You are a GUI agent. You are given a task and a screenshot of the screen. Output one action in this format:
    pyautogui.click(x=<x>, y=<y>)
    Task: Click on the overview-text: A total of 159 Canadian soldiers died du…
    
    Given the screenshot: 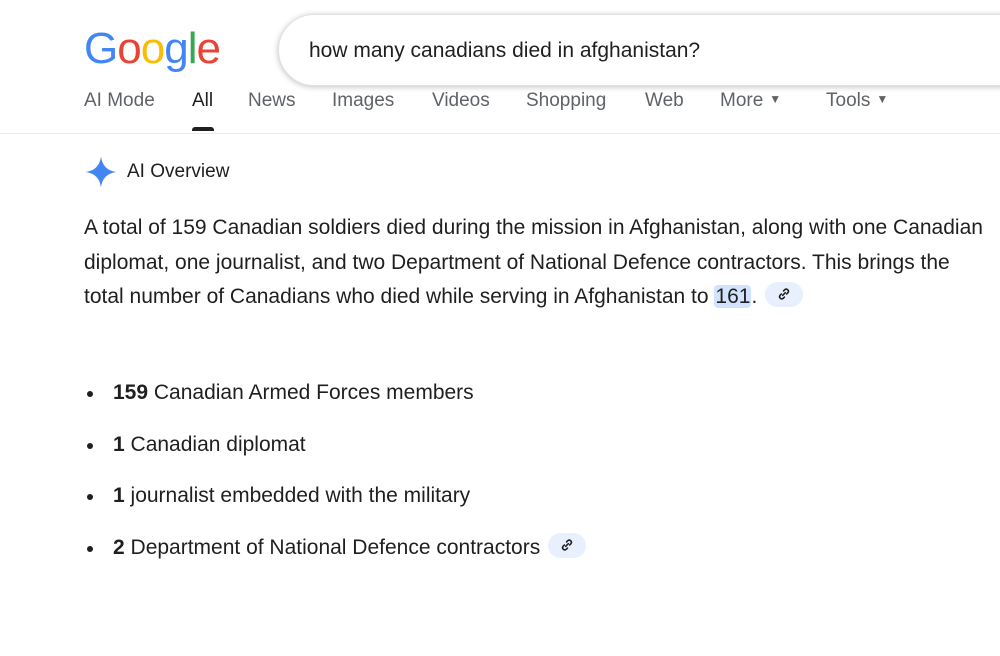 What is the action you would take?
    pyautogui.click(x=533, y=262)
    